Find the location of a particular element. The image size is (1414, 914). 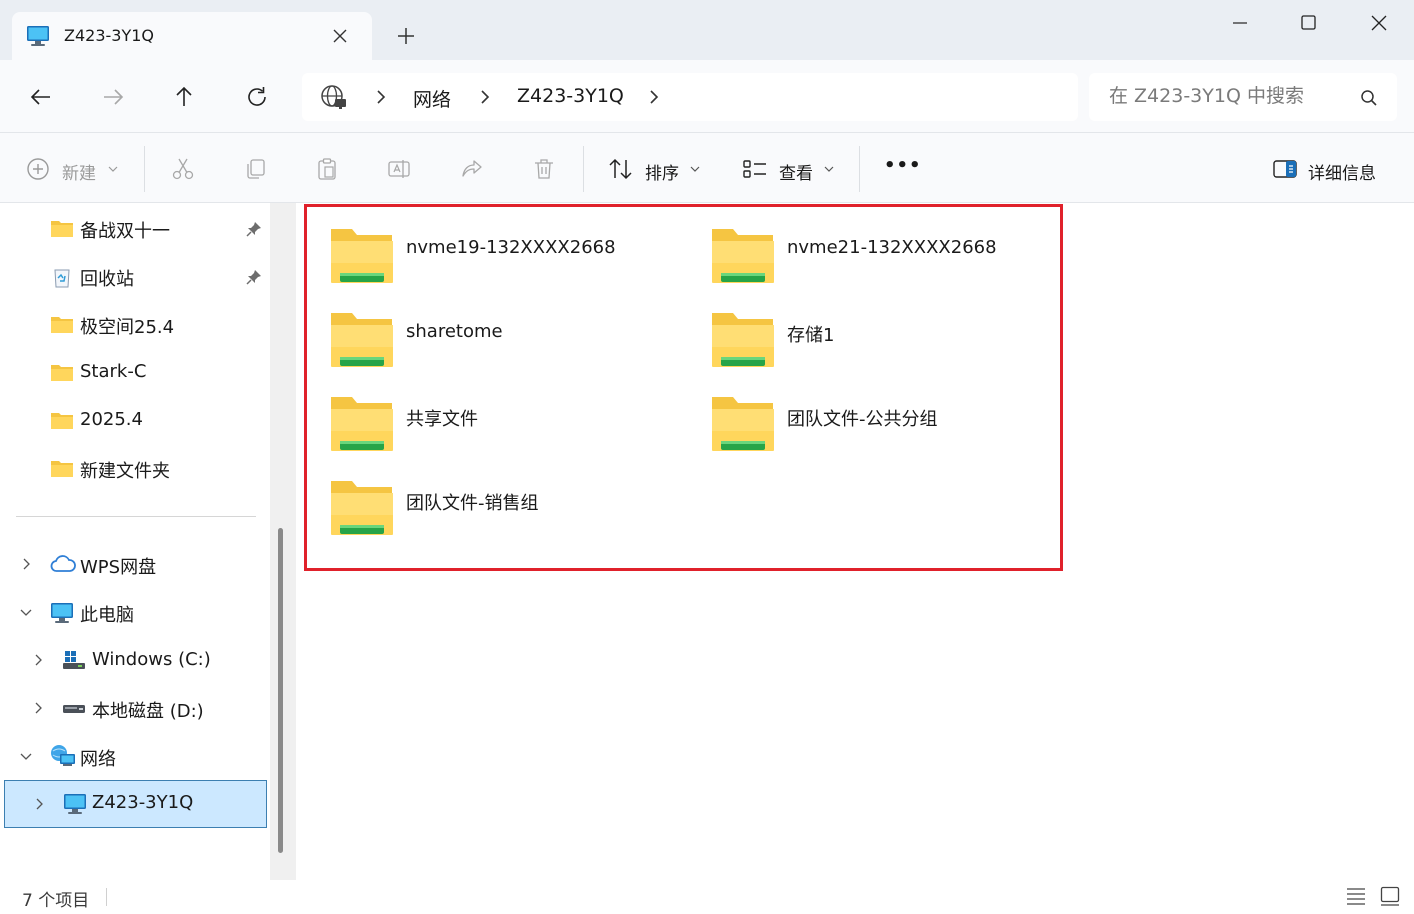

refresh-icon is located at coordinates (257, 97).